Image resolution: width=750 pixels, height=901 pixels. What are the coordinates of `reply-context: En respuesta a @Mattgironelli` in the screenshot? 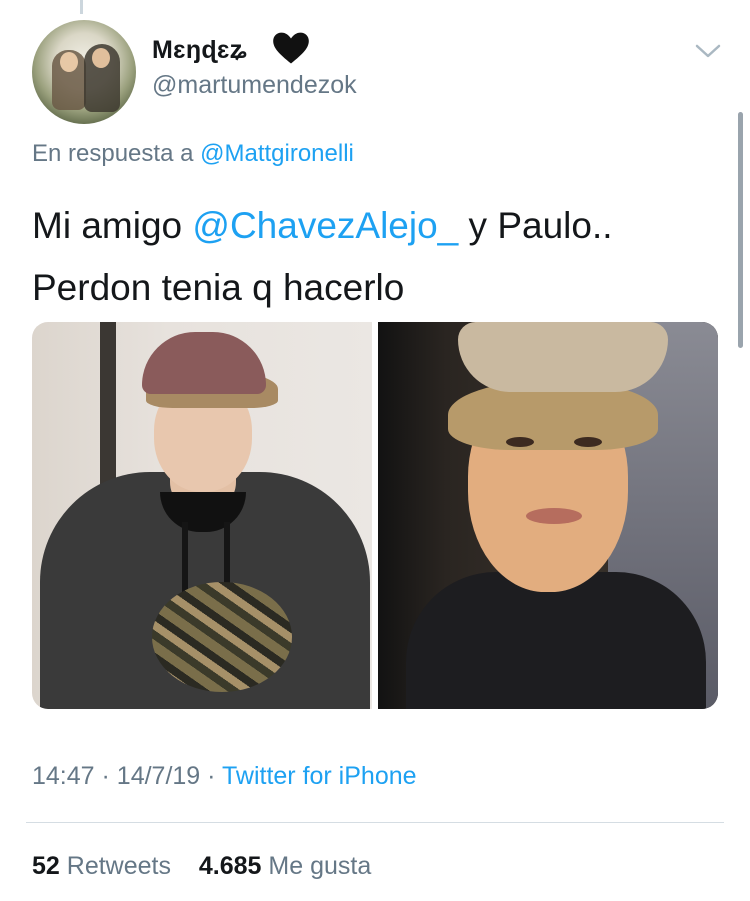 It's located at (193, 154).